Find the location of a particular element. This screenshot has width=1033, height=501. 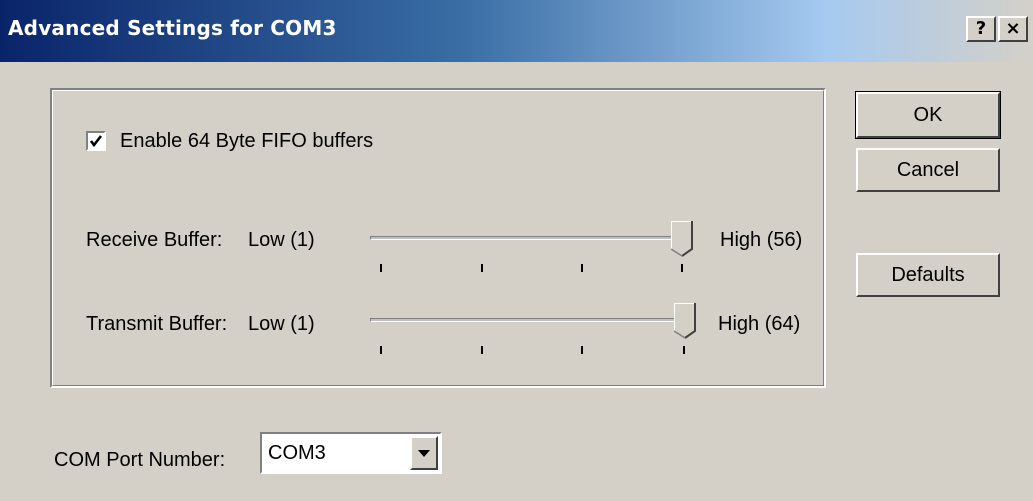

chevron-down-icon is located at coordinates (424, 453).